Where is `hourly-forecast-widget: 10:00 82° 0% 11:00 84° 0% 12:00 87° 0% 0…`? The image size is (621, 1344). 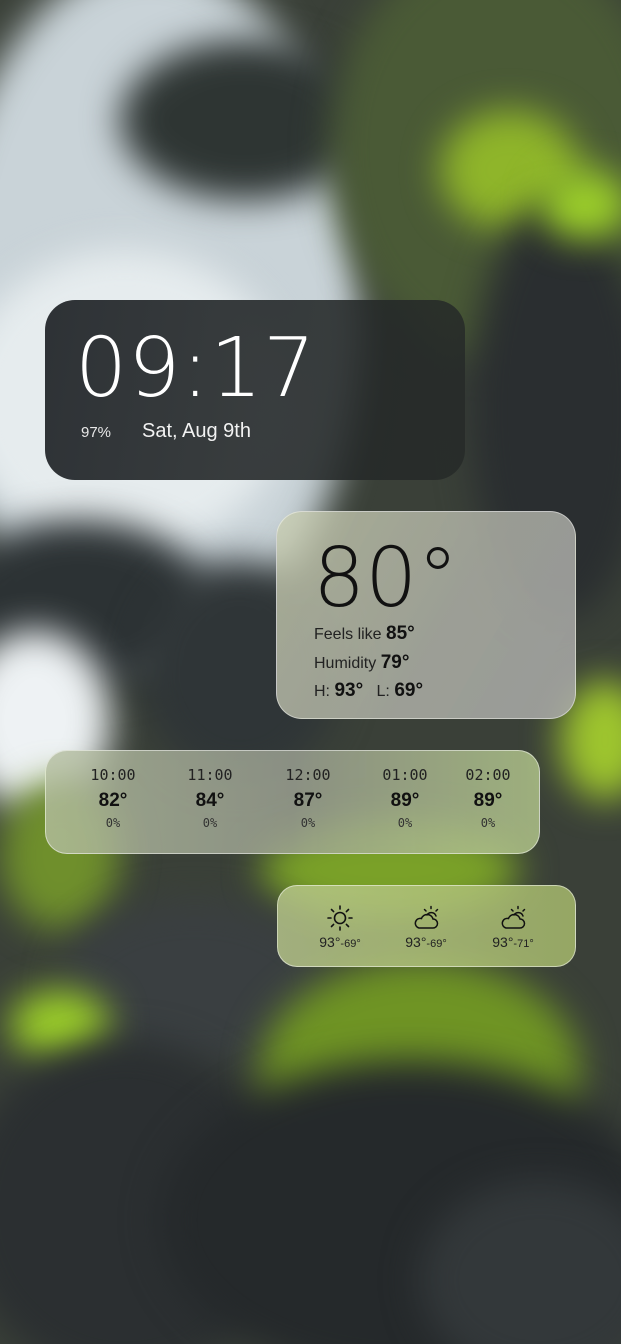
hourly-forecast-widget: 10:00 82° 0% 11:00 84° 0% 12:00 87° 0% 0… is located at coordinates (292, 802).